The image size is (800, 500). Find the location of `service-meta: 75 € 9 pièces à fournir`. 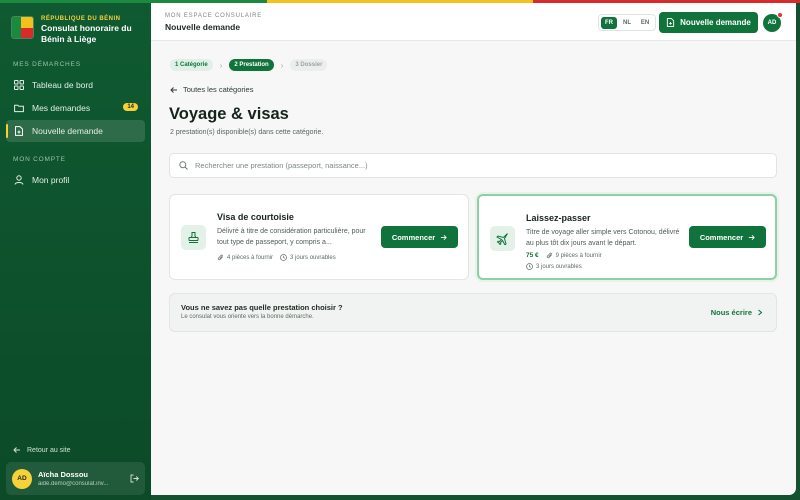

service-meta: 75 € 9 pièces à fournir is located at coordinates (564, 255).